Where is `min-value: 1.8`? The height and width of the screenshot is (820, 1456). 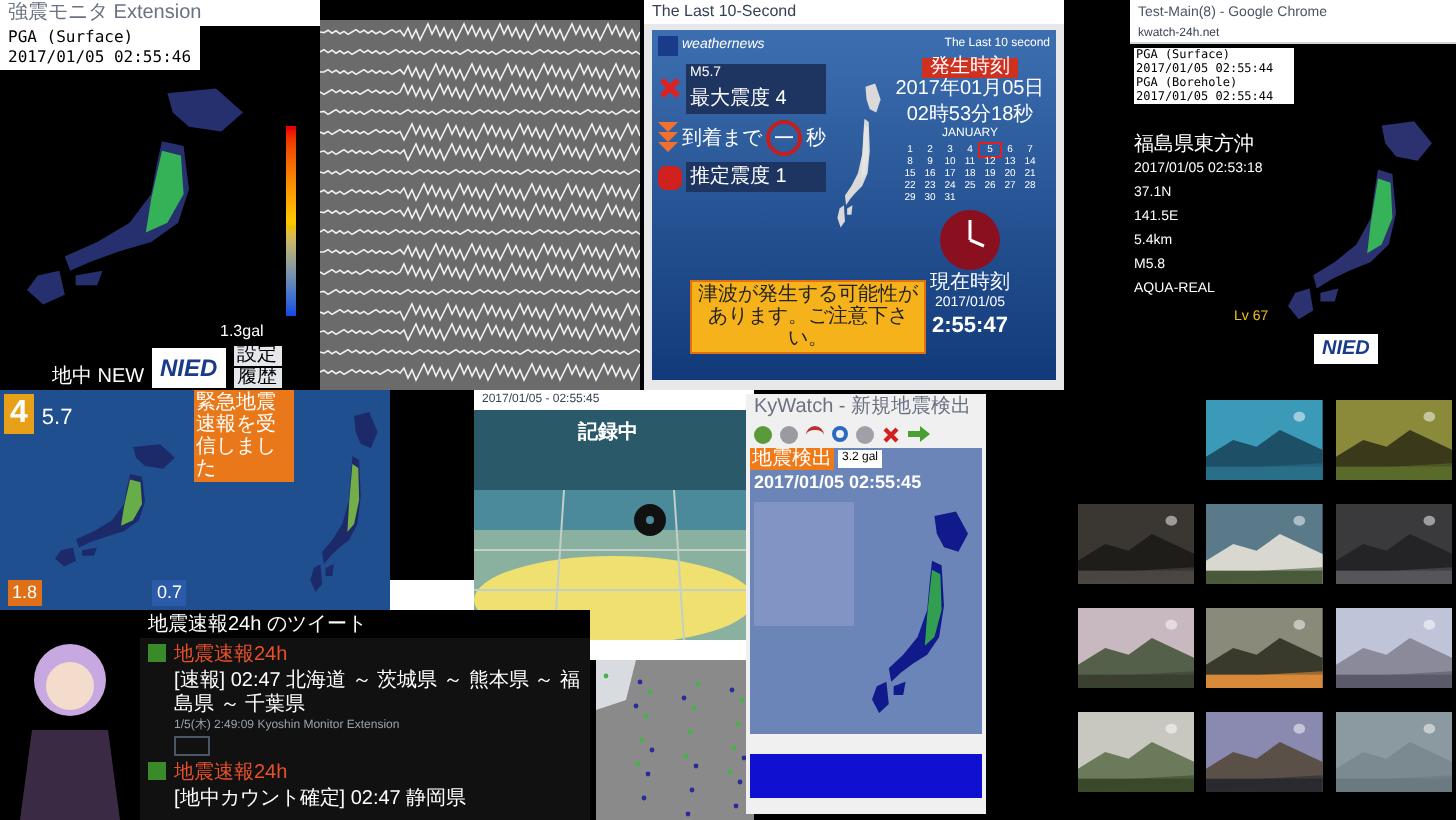
min-value: 1.8 is located at coordinates (25, 592).